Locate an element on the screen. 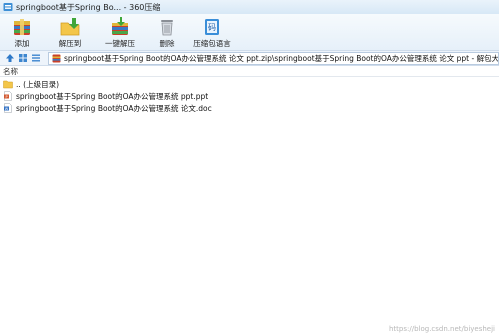 This screenshot has height=336, width=499. watermark-text: https://blog.csdn.net/biyesheji is located at coordinates (442, 329).